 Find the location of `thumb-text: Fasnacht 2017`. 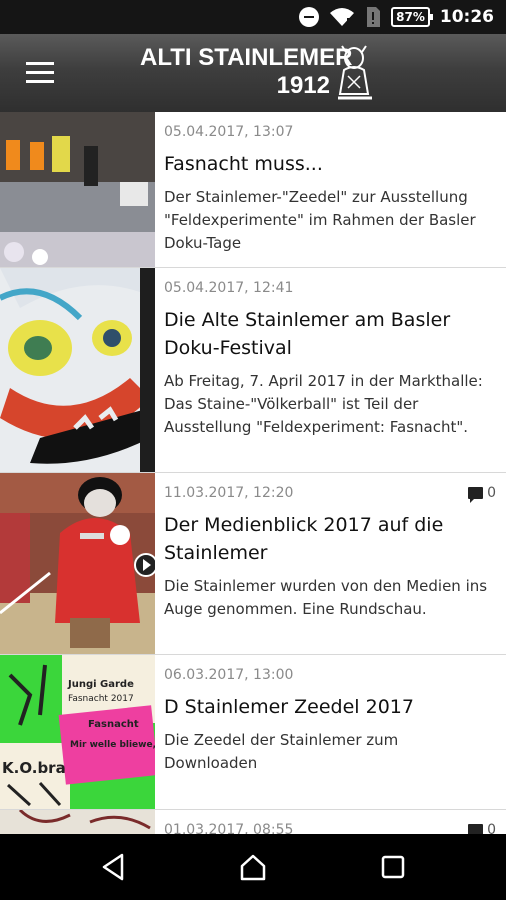

thumb-text: Fasnacht 2017 is located at coordinates (101, 699).